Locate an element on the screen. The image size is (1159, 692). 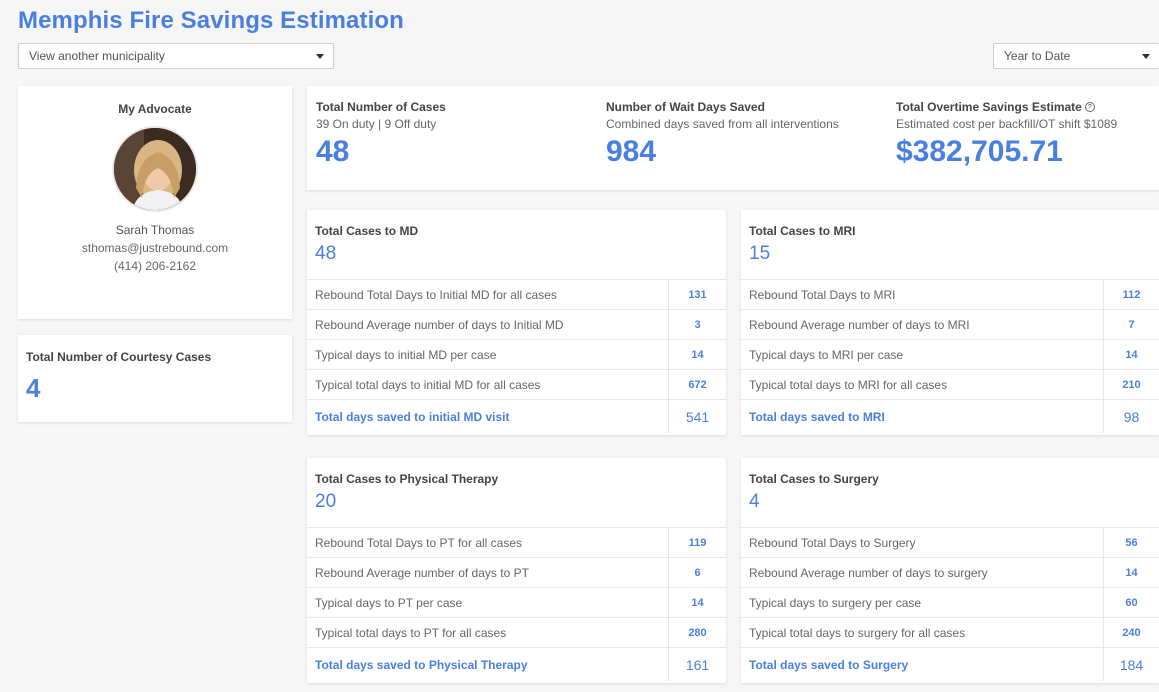
courtesy-cases-value: 4 is located at coordinates (33, 388).